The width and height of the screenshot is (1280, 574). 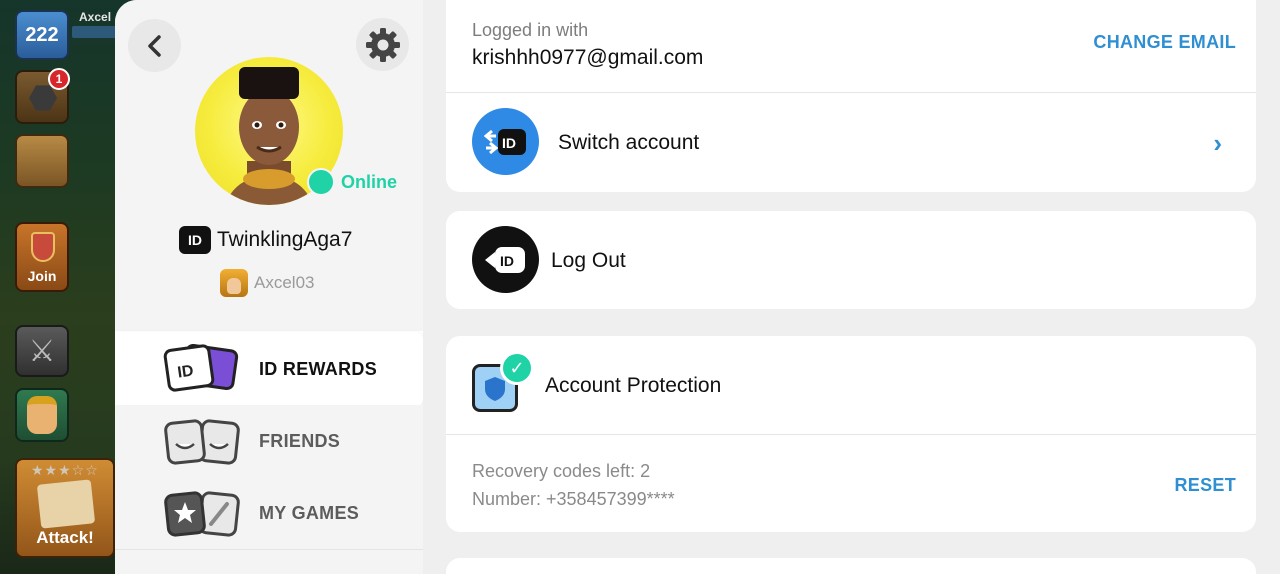 I want to click on notification-badge: 1, so click(x=59, y=79).